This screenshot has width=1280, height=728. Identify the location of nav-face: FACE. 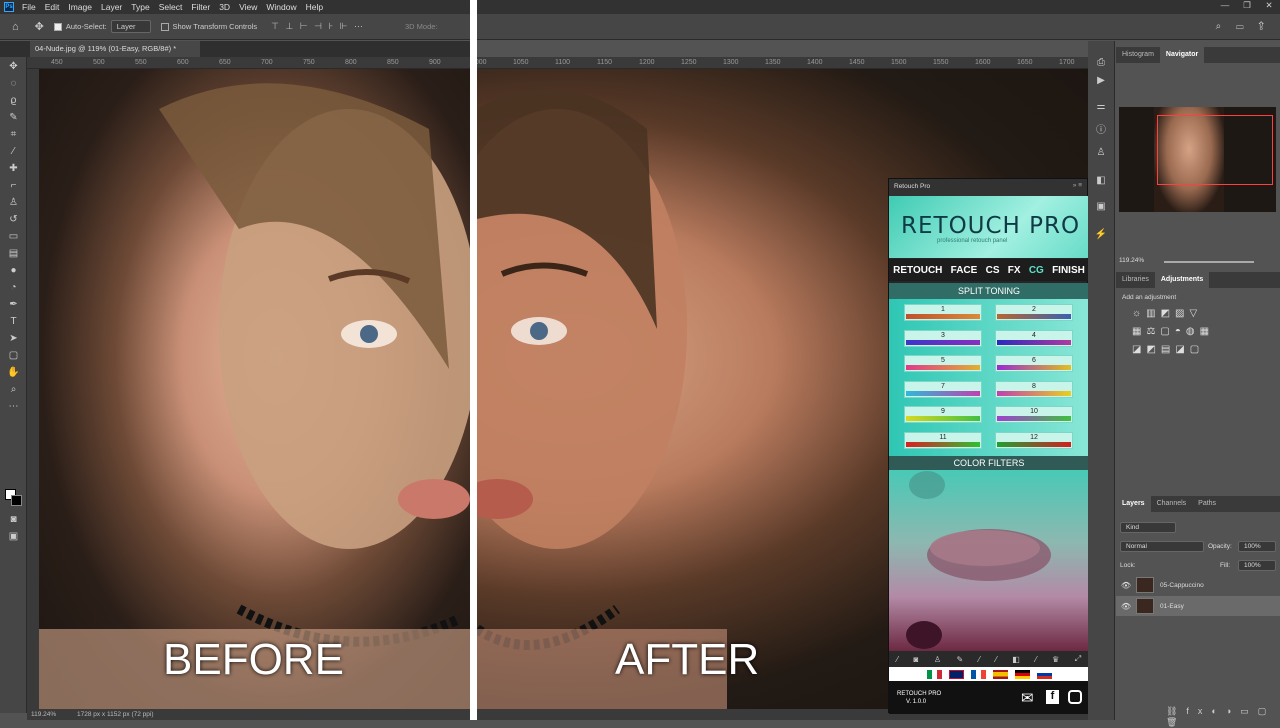
(964, 270).